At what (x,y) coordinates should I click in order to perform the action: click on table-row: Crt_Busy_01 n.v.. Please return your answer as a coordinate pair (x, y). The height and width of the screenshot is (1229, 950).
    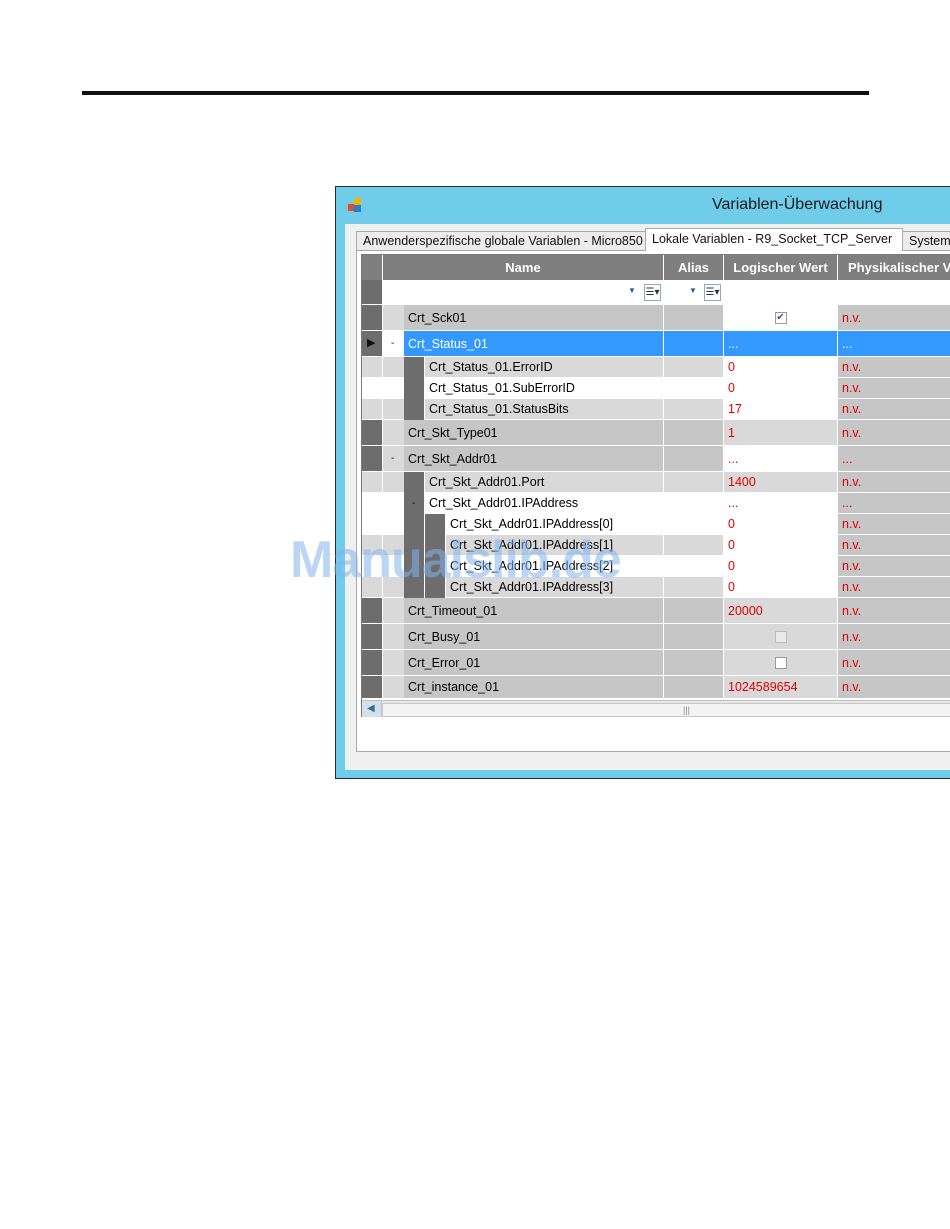
    Looking at the image, I should click on (656, 637).